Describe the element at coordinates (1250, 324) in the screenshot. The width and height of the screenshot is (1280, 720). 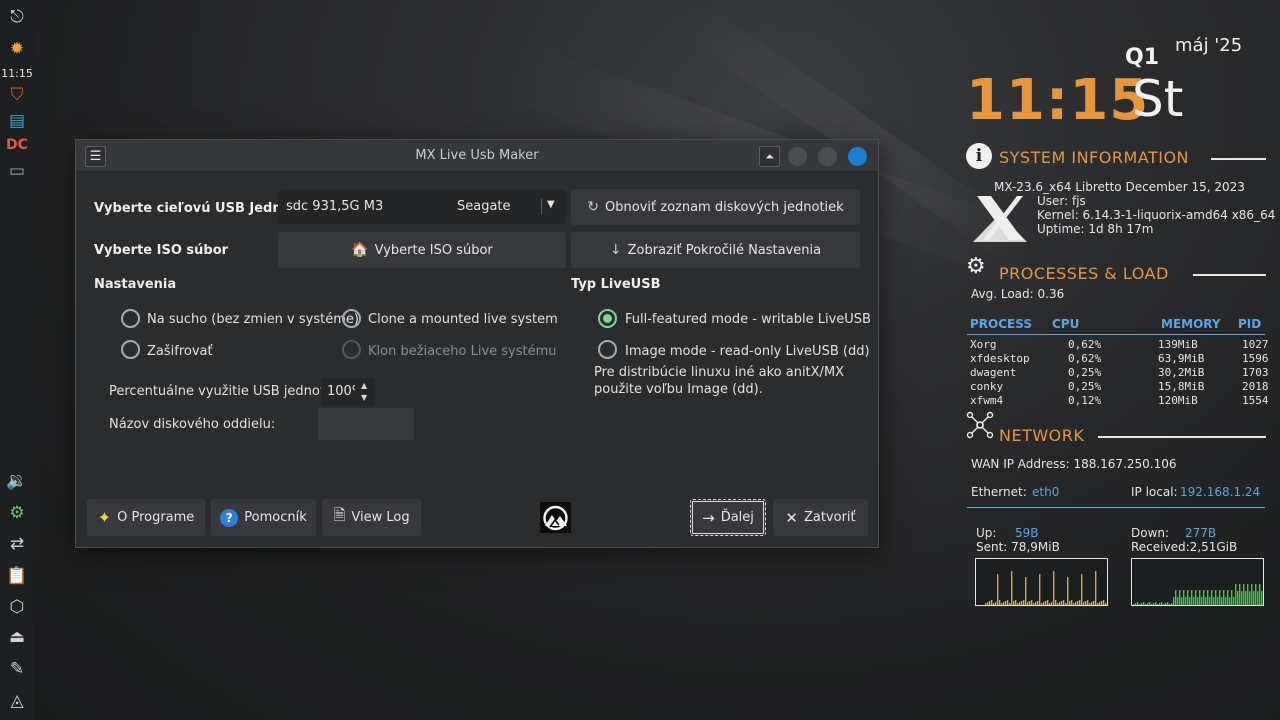
I see `col-pid: PID` at that location.